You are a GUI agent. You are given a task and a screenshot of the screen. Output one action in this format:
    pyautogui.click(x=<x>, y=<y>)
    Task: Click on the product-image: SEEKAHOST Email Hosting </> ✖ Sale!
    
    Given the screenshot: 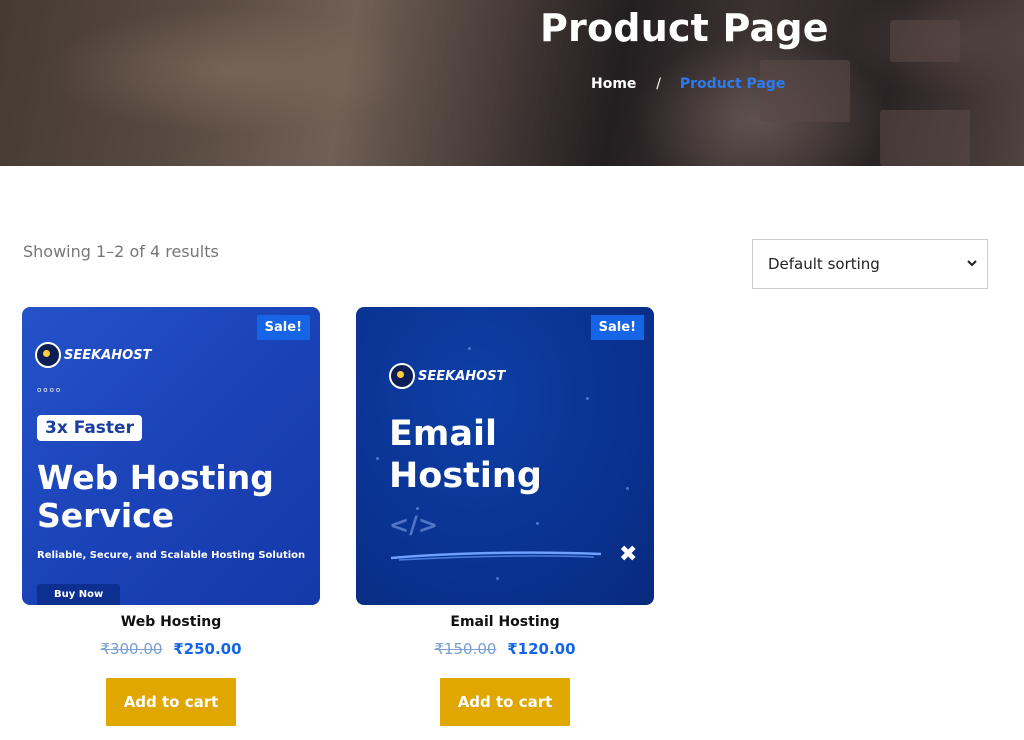 What is the action you would take?
    pyautogui.click(x=505, y=456)
    